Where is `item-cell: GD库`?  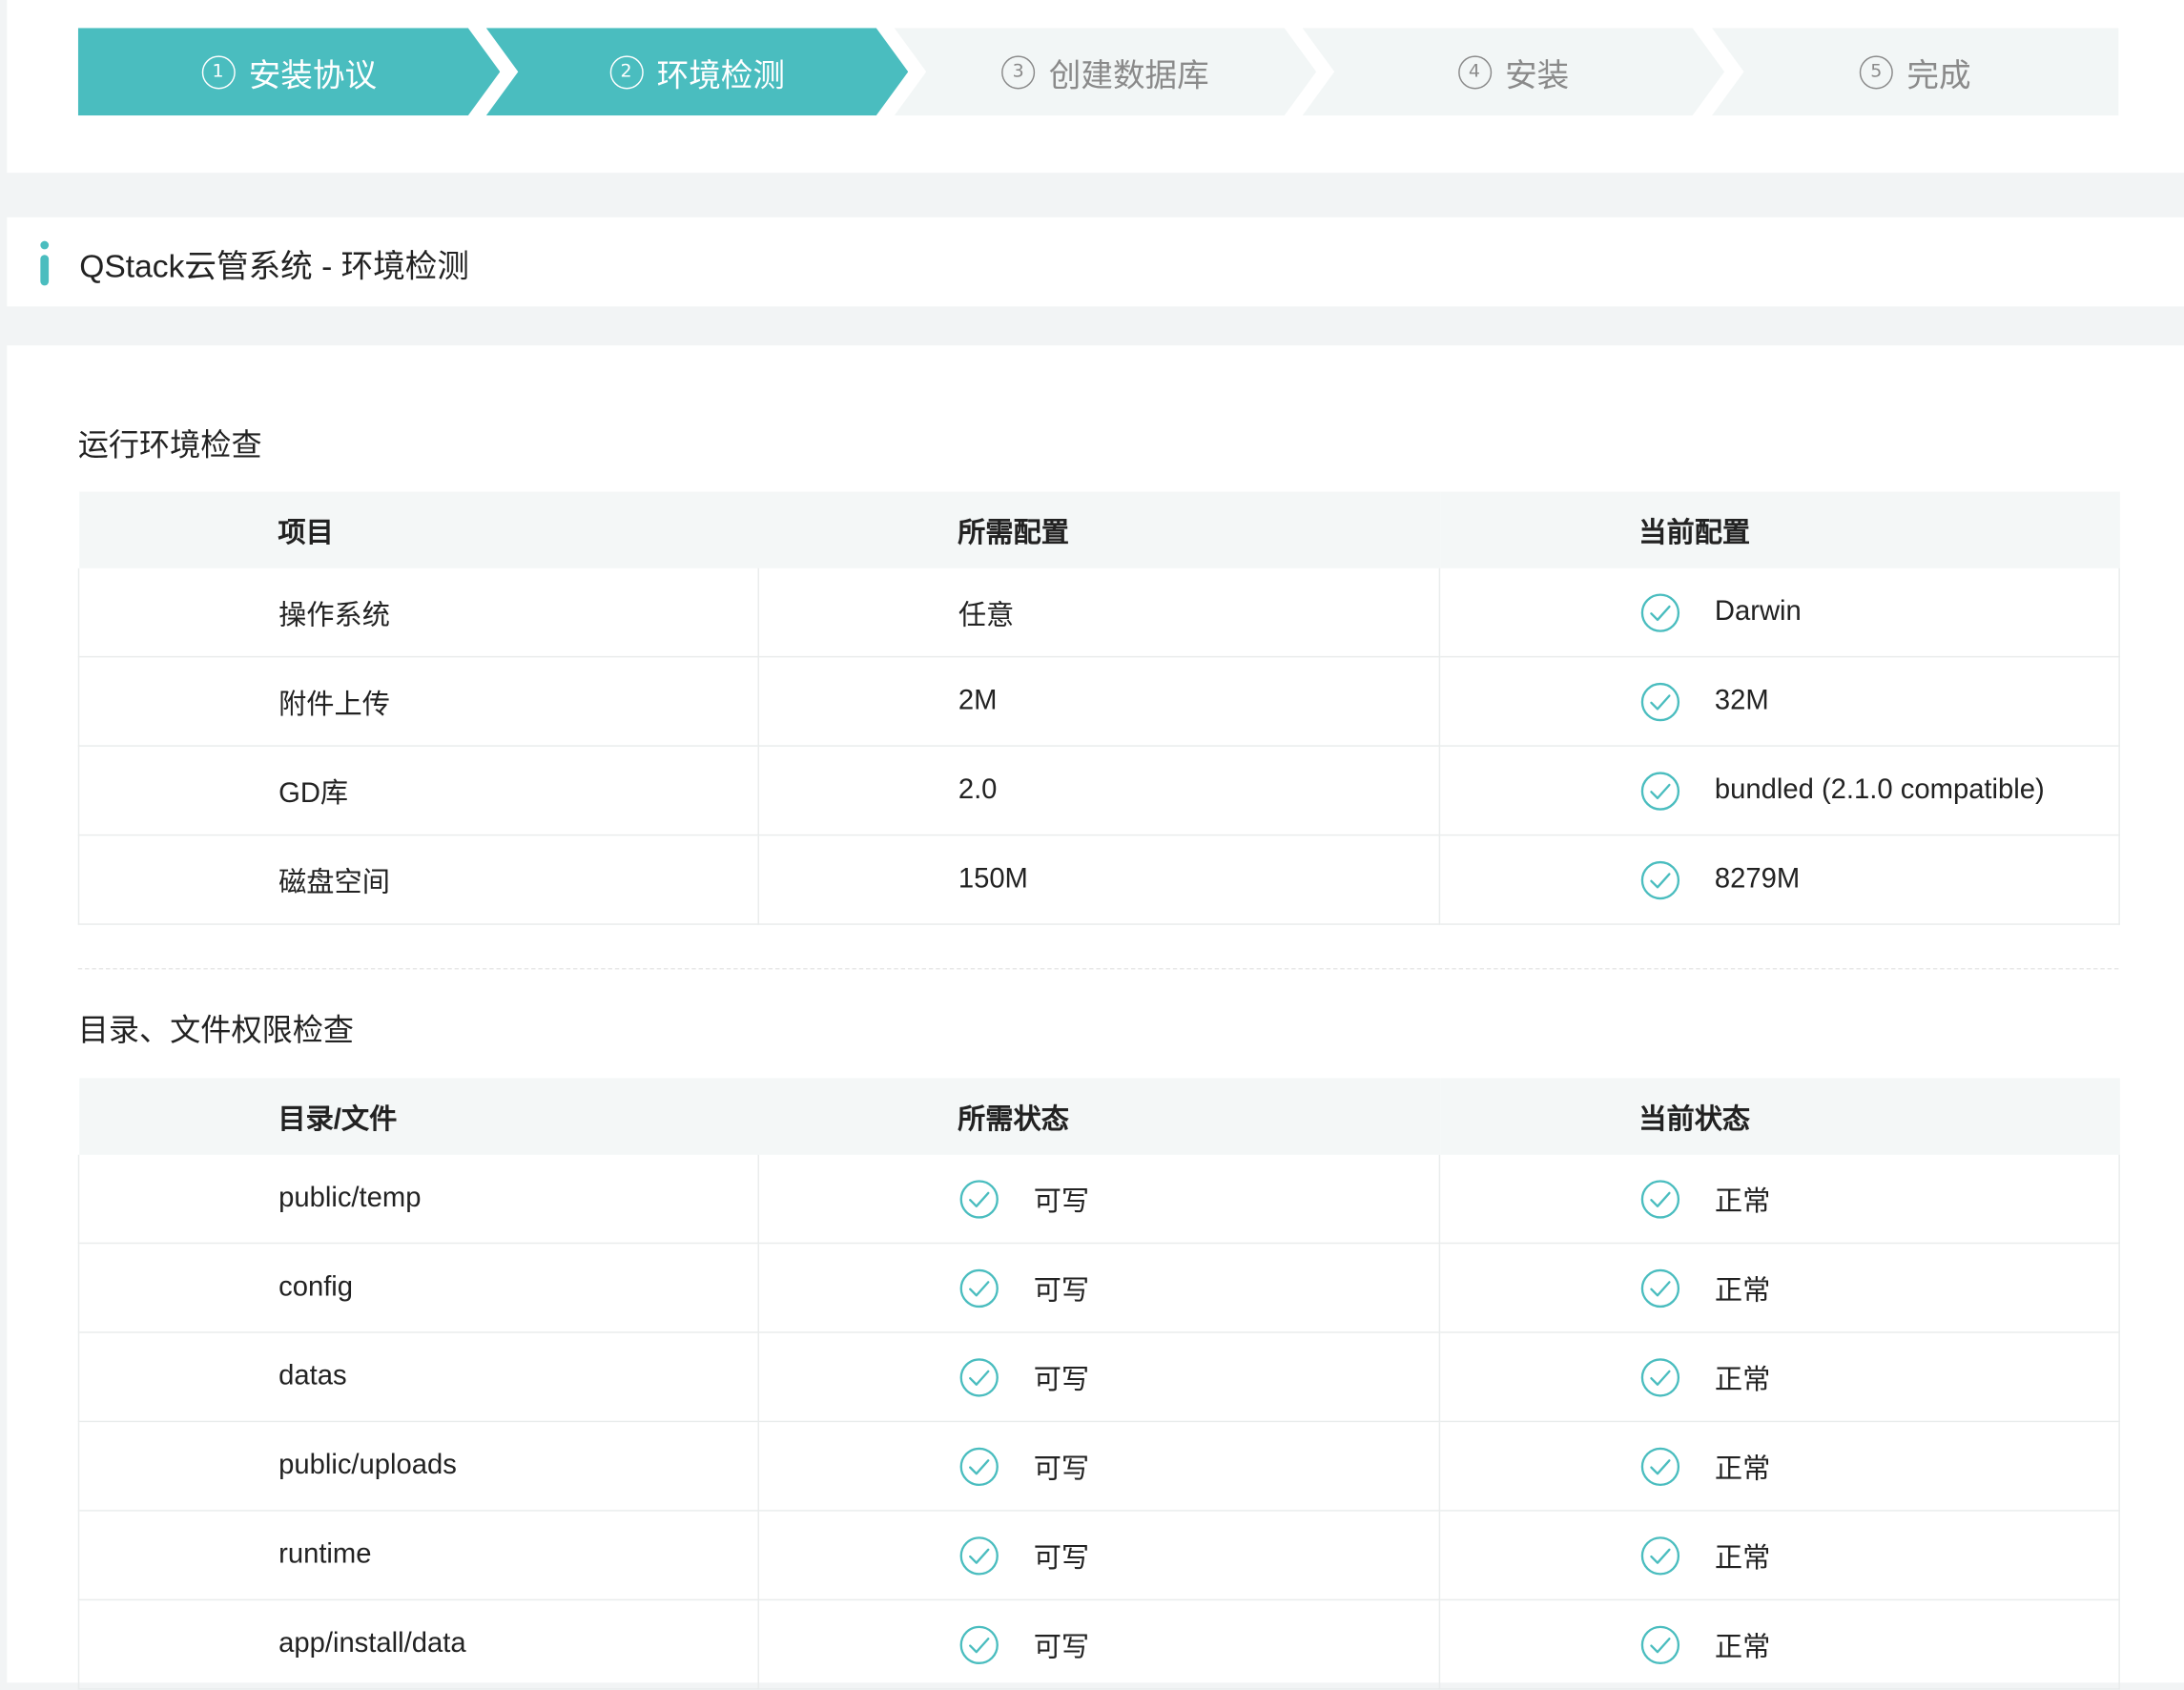
item-cell: GD库 is located at coordinates (418, 790).